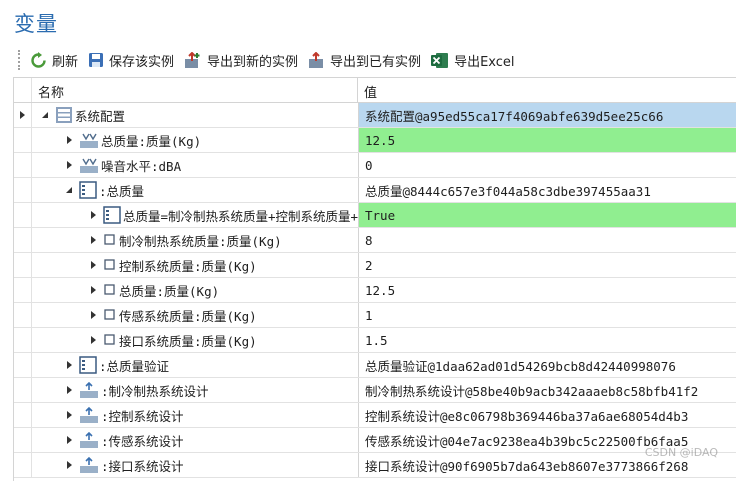  I want to click on row-label: :总质量, so click(122, 191).